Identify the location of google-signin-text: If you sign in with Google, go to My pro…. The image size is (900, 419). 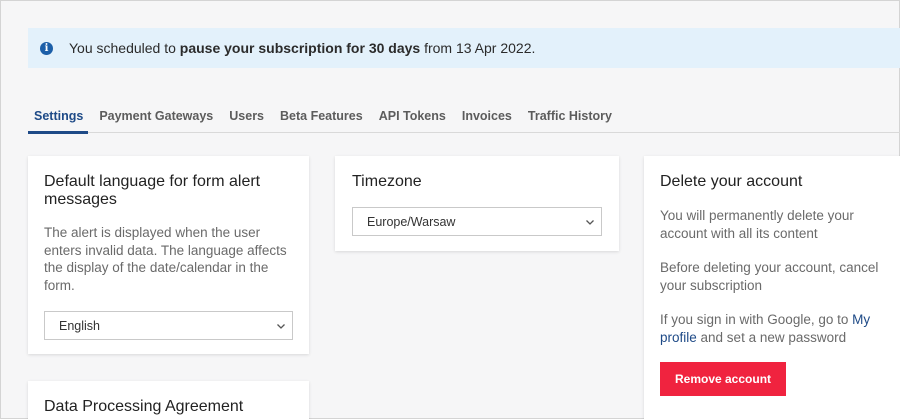
(765, 328).